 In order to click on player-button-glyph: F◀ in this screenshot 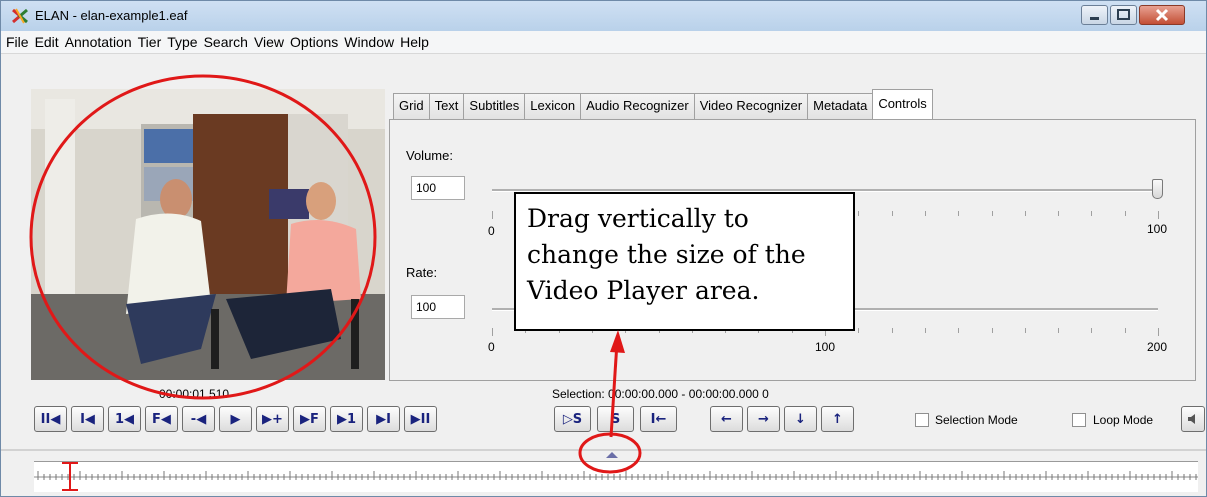, I will do `click(161, 419)`.